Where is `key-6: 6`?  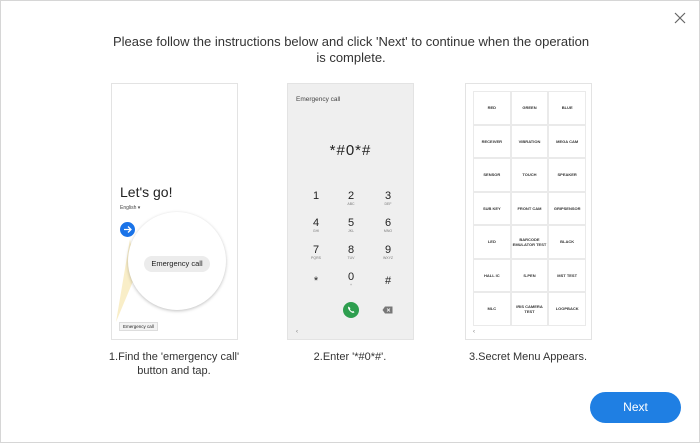 key-6: 6 is located at coordinates (388, 223).